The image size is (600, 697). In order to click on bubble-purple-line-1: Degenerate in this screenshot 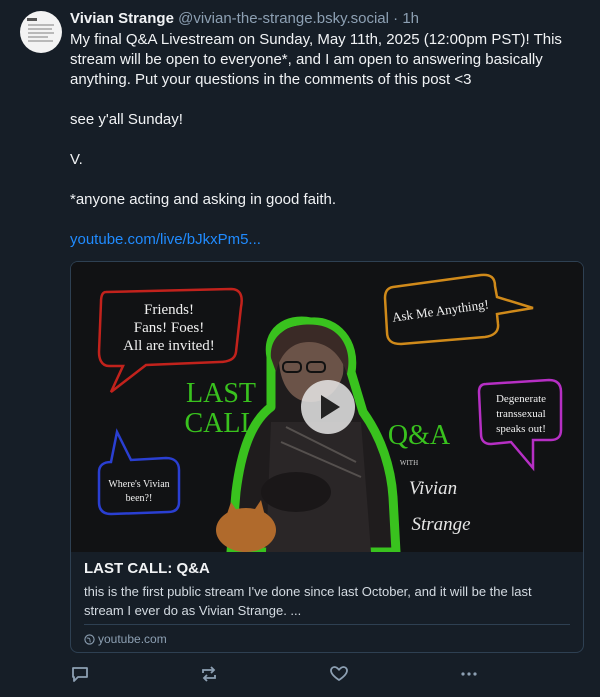, I will do `click(521, 399)`.